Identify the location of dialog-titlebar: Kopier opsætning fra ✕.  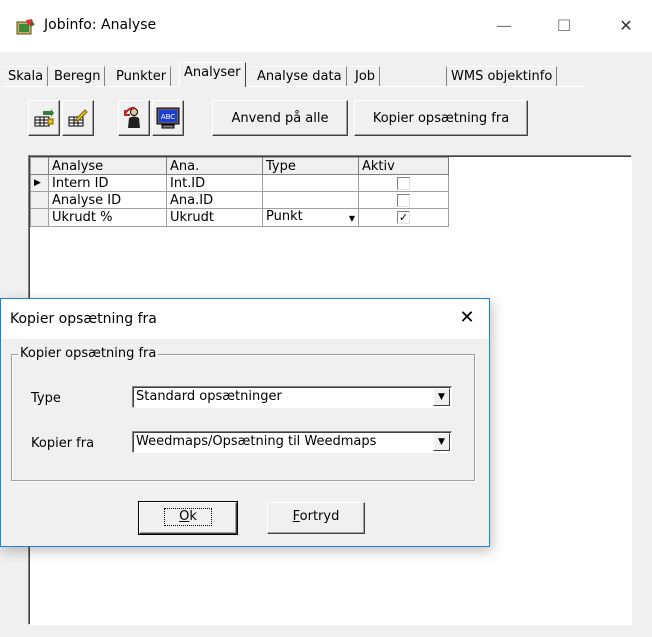
(245, 319).